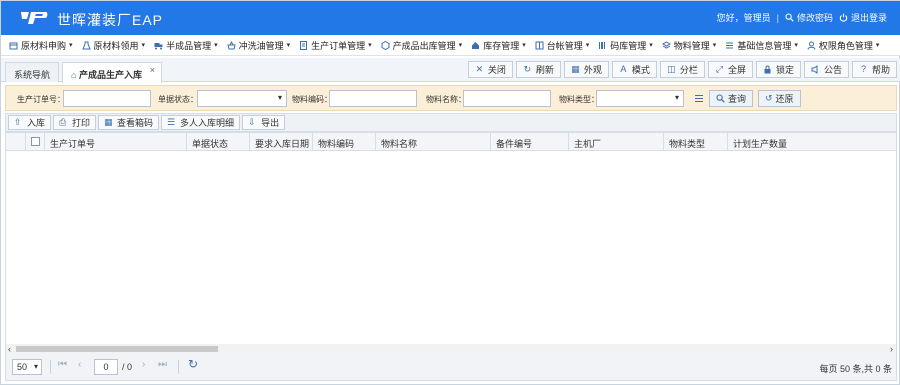 The height and width of the screenshot is (385, 900). Describe the element at coordinates (63, 122) in the screenshot. I see `print-icon: ⎙` at that location.